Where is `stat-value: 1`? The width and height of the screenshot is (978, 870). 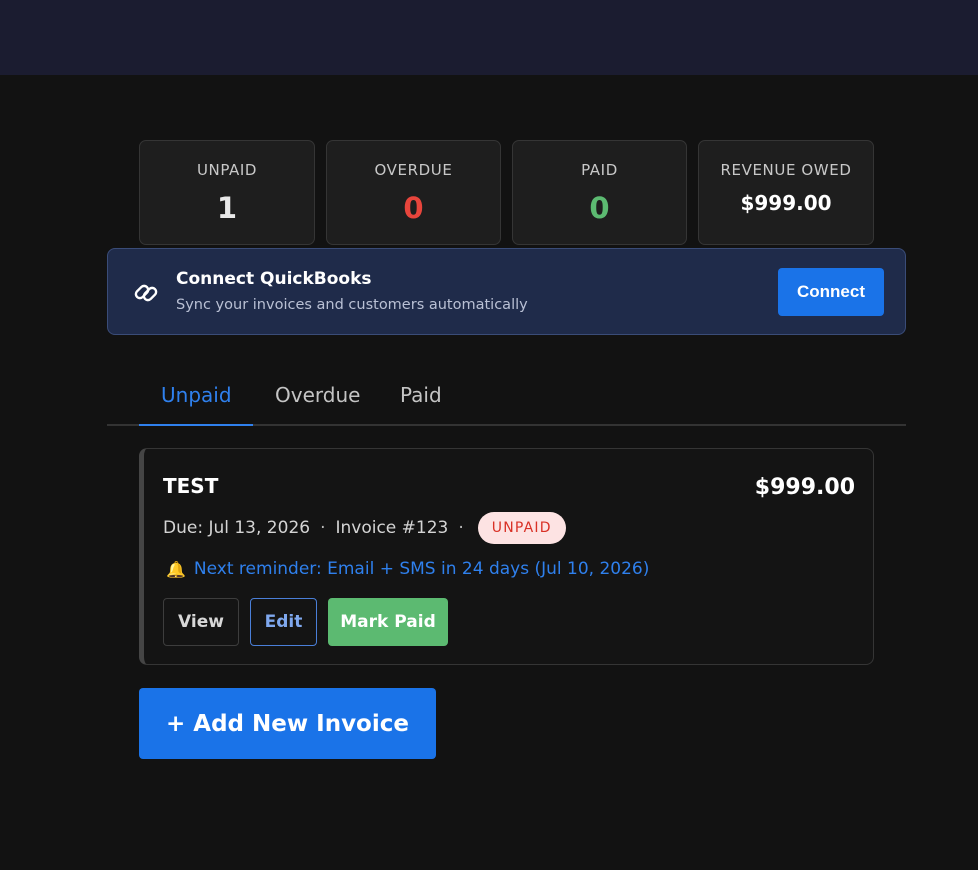 stat-value: 1 is located at coordinates (227, 208).